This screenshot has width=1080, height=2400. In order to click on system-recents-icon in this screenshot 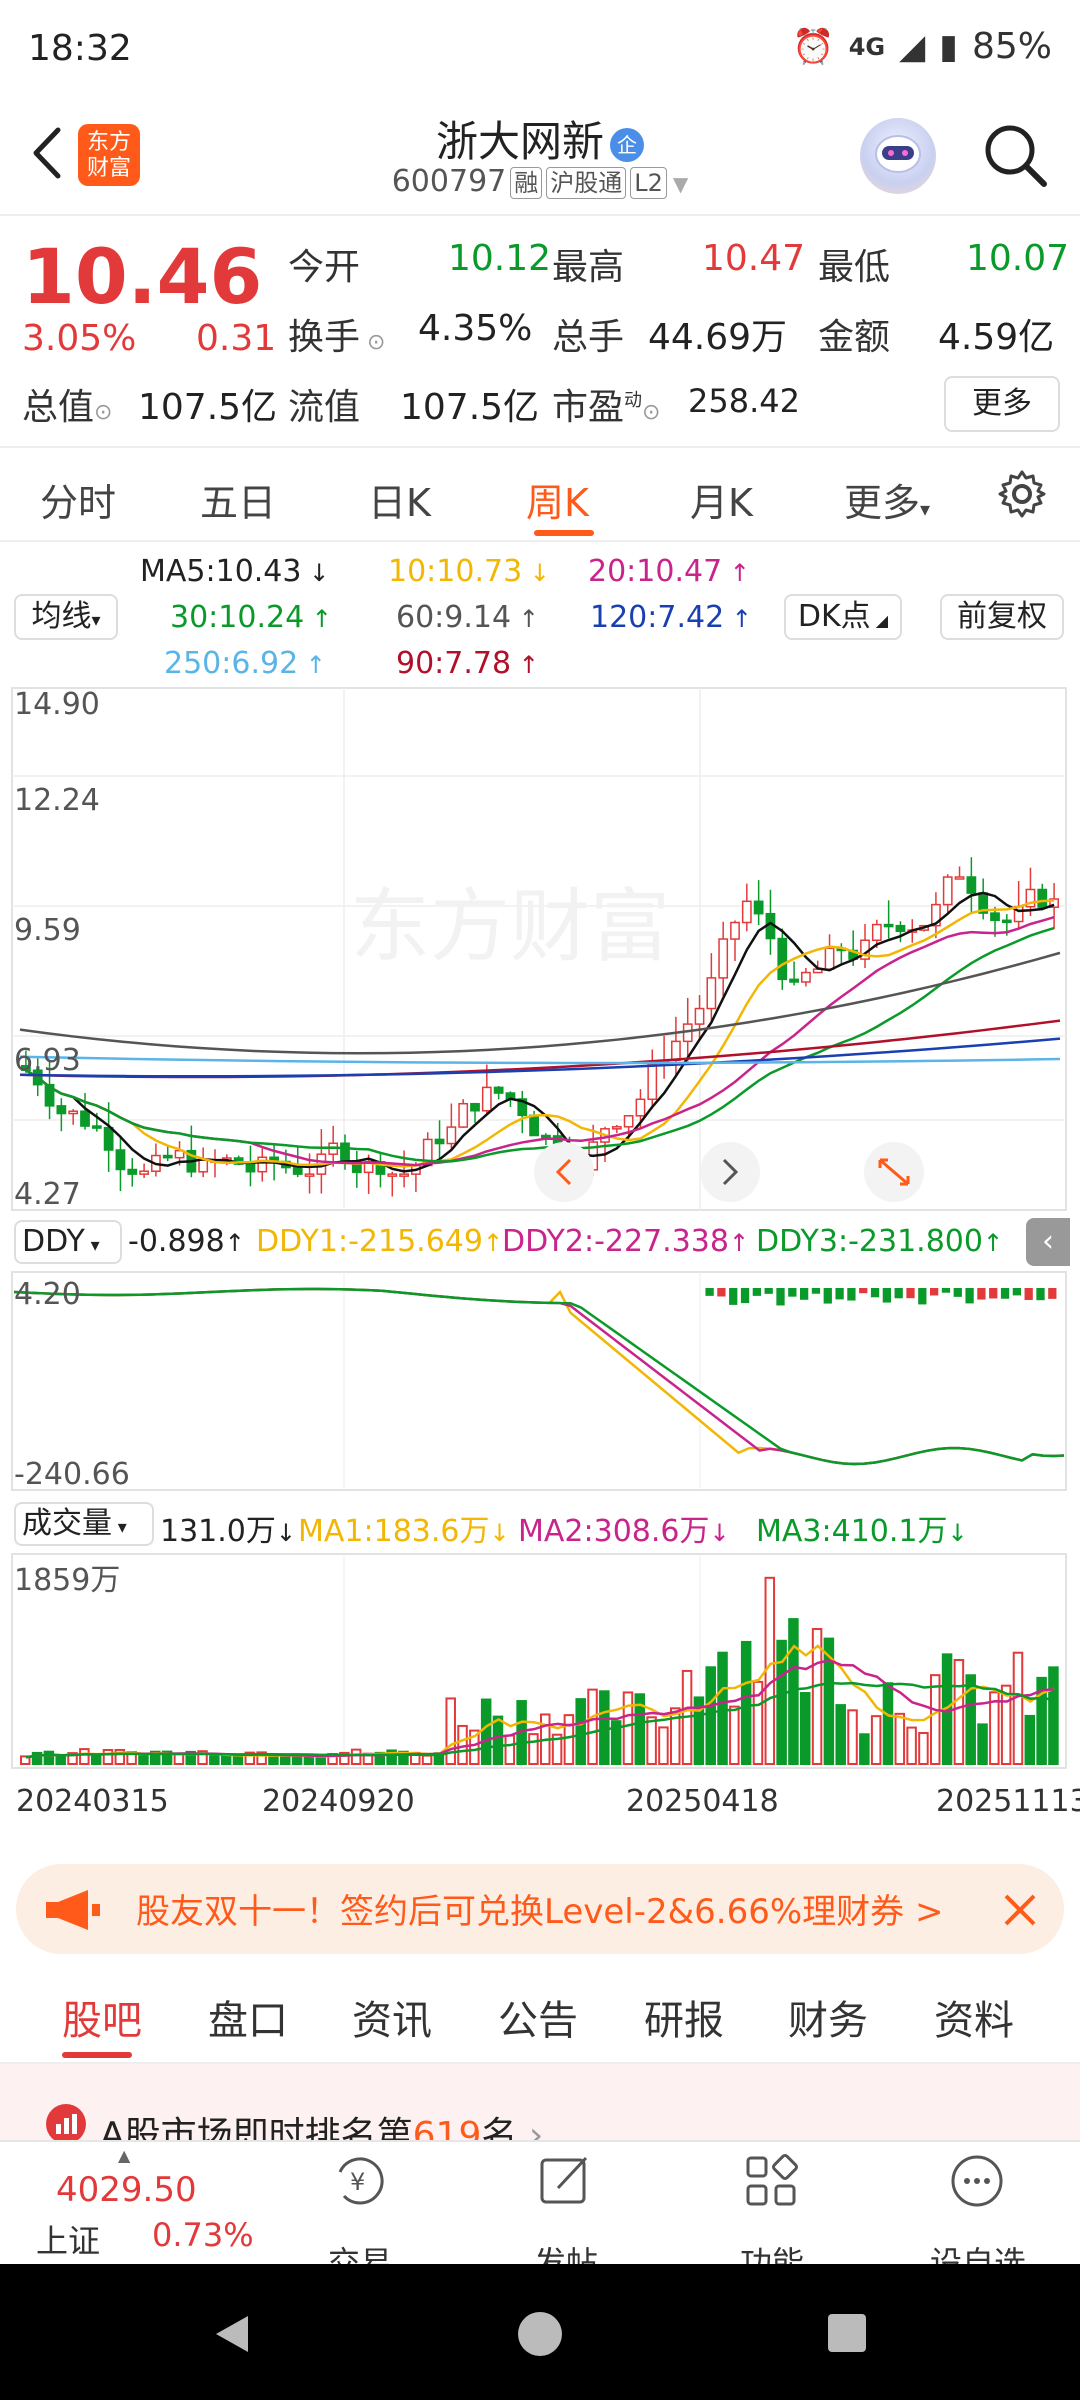, I will do `click(847, 2333)`.